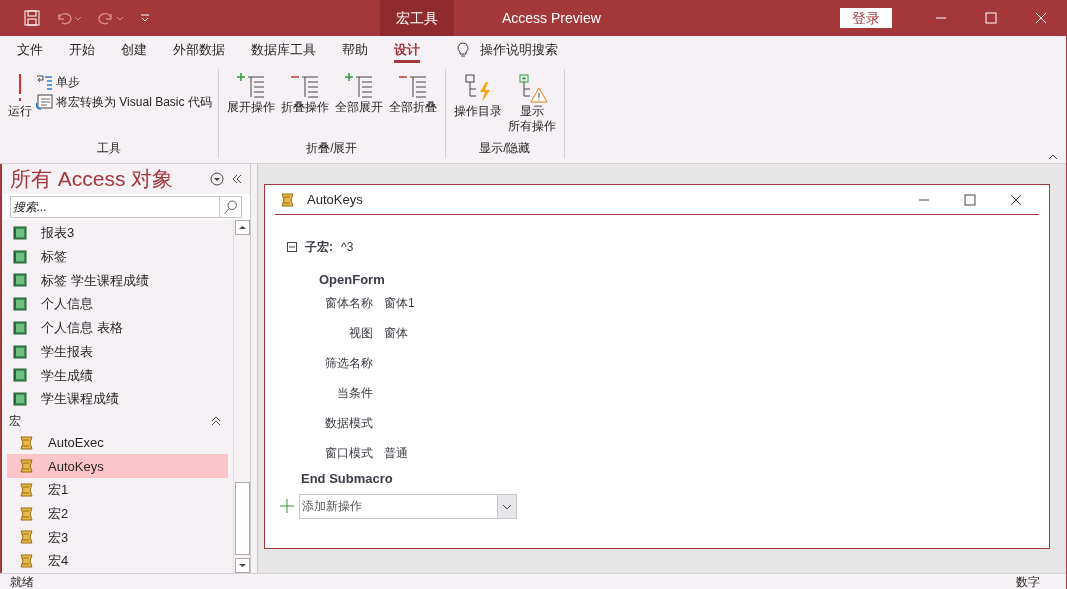 The height and width of the screenshot is (589, 1067). What do you see at coordinates (117, 280) in the screenshot?
I see `nav-item: 标签 学生课程成绩` at bounding box center [117, 280].